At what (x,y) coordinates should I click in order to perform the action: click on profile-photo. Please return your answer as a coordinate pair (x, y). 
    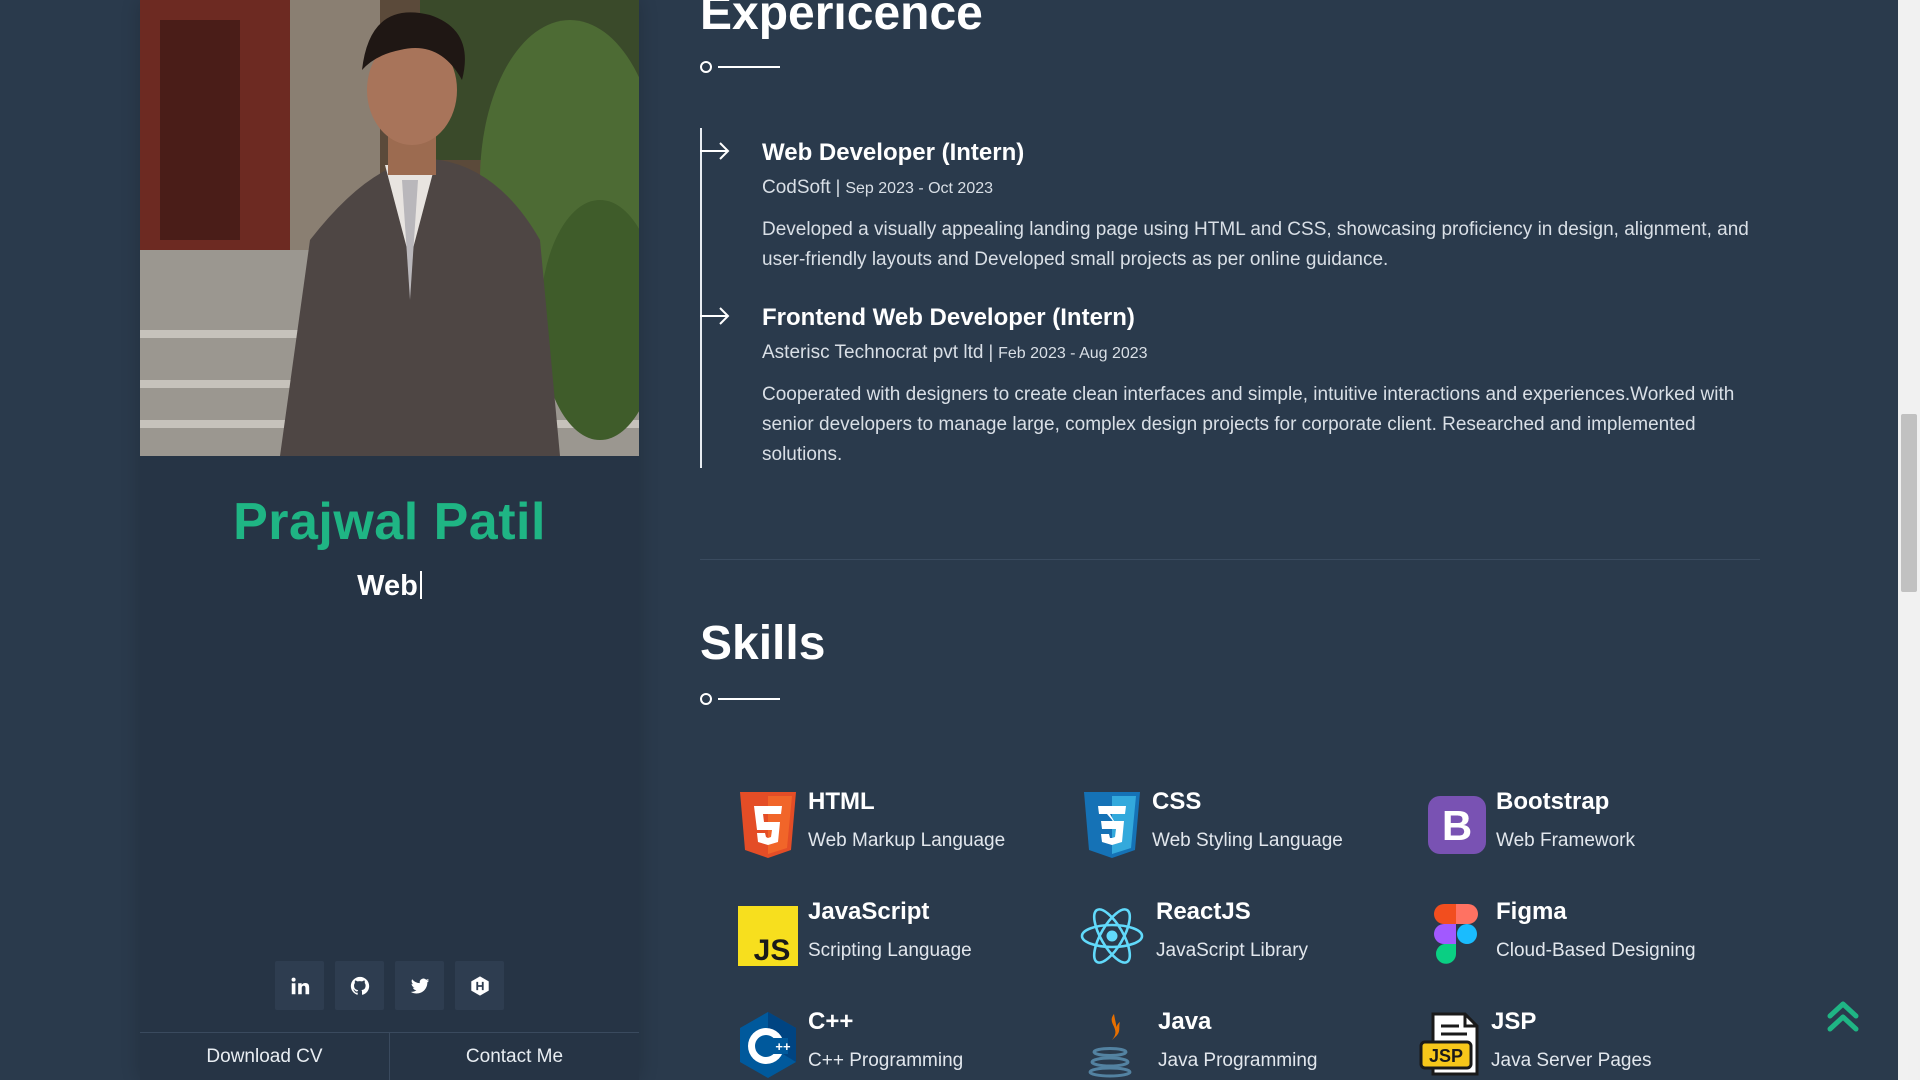
    Looking at the image, I should click on (389, 228).